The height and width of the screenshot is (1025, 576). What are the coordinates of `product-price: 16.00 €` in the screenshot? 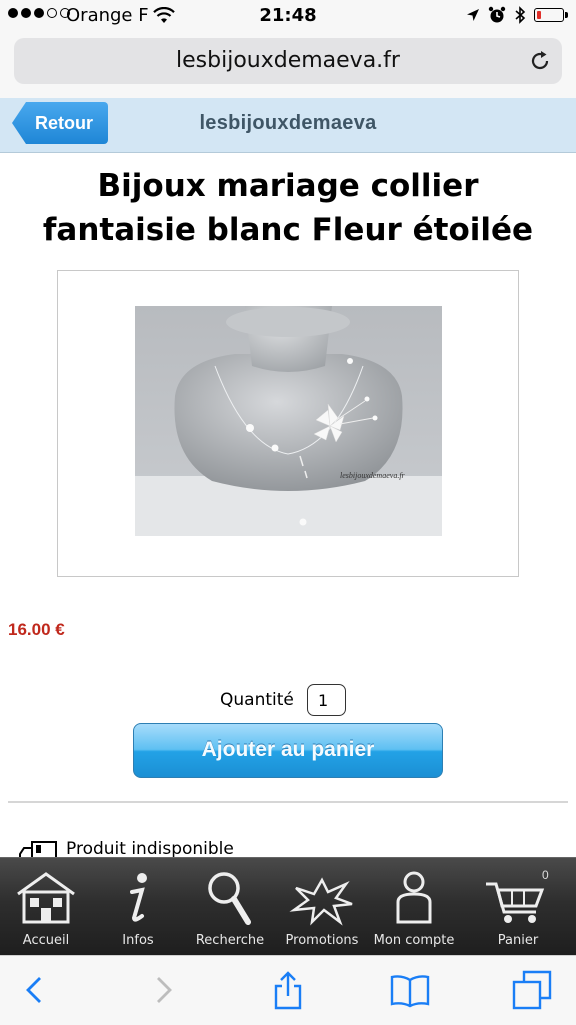 It's located at (36, 629).